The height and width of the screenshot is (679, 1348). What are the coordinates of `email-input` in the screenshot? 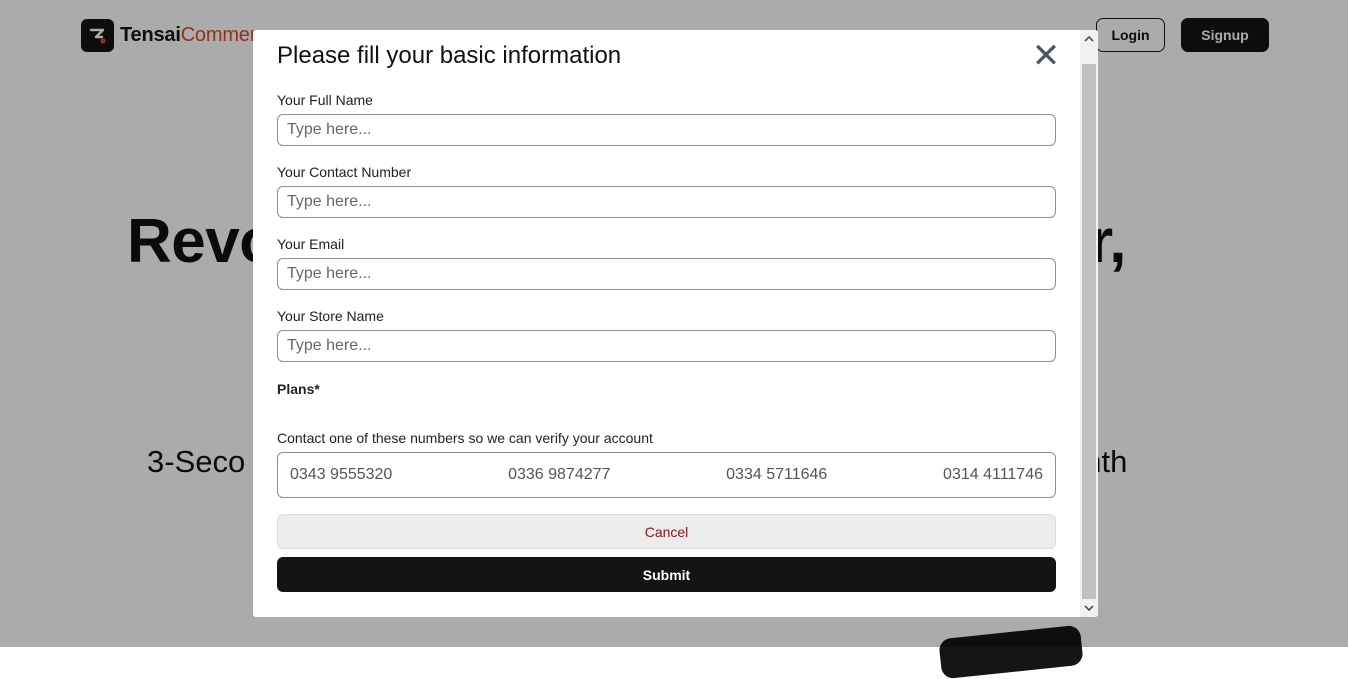 It's located at (666, 274).